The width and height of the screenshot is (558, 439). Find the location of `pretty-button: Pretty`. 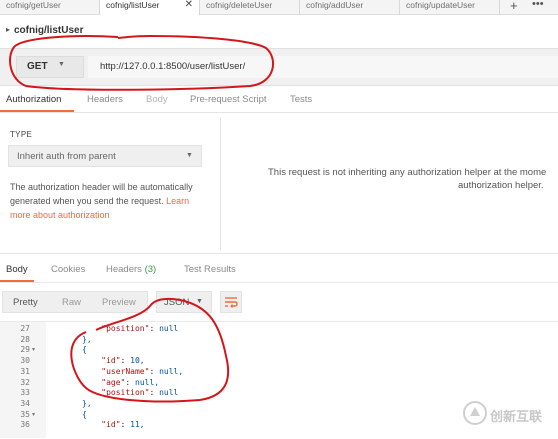

pretty-button: Pretty is located at coordinates (25, 302).